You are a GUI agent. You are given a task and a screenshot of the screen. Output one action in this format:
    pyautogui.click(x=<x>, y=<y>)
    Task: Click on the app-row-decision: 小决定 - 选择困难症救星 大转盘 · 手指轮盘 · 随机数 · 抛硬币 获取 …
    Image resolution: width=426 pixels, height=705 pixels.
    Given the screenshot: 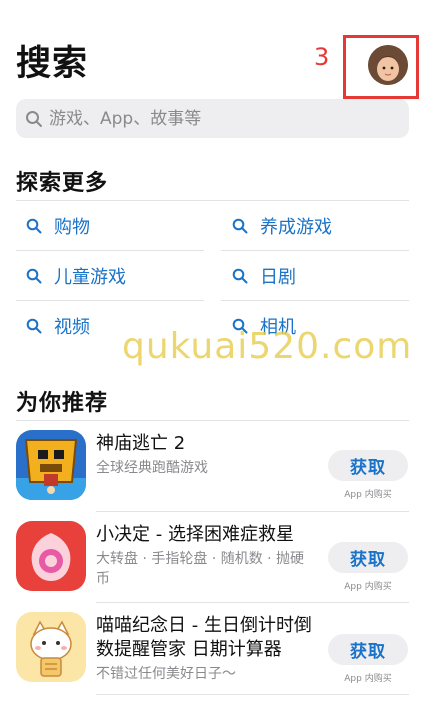 What is the action you would take?
    pyautogui.click(x=212, y=566)
    